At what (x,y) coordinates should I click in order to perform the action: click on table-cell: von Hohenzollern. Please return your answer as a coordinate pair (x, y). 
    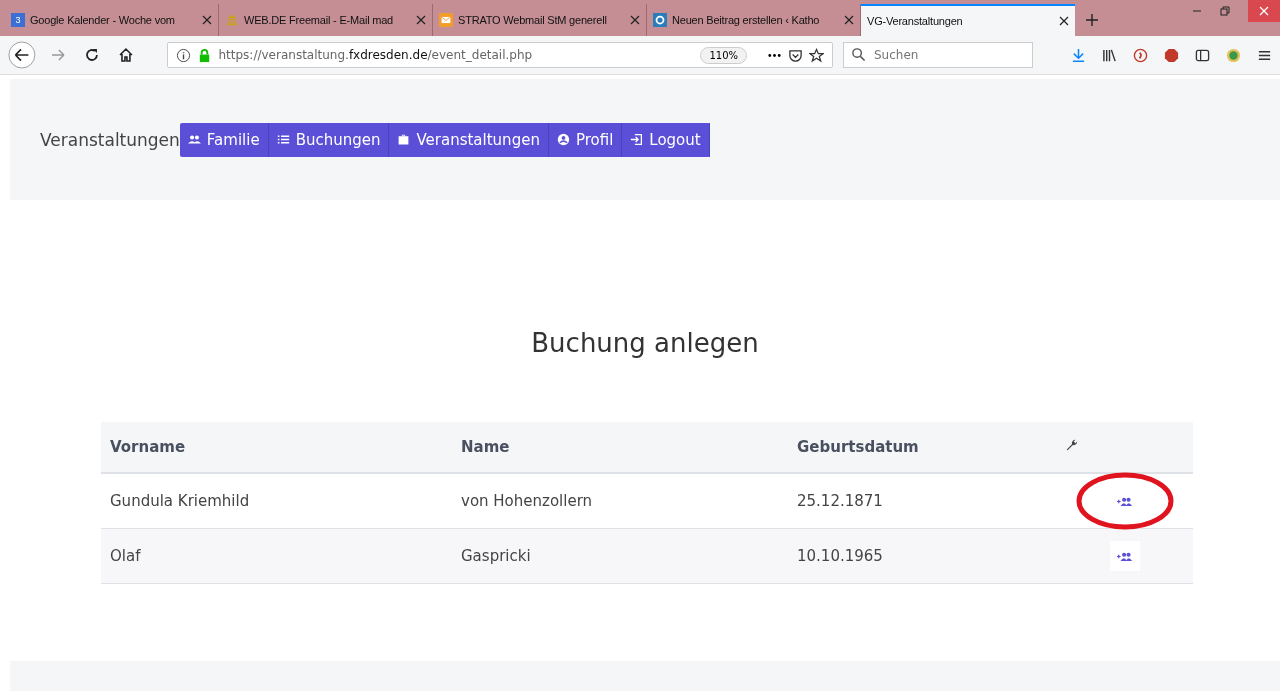
    Looking at the image, I should click on (620, 501).